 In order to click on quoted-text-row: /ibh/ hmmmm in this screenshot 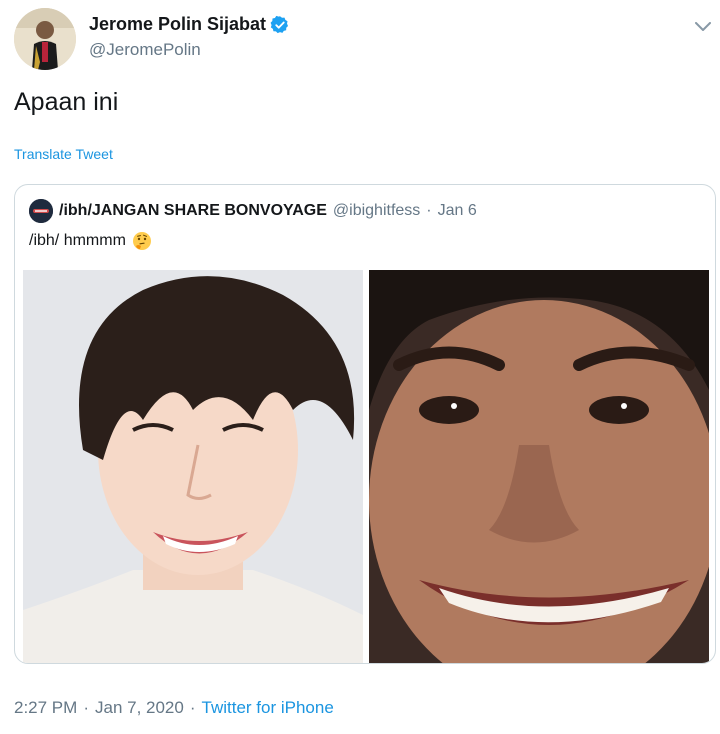, I will do `click(90, 241)`.